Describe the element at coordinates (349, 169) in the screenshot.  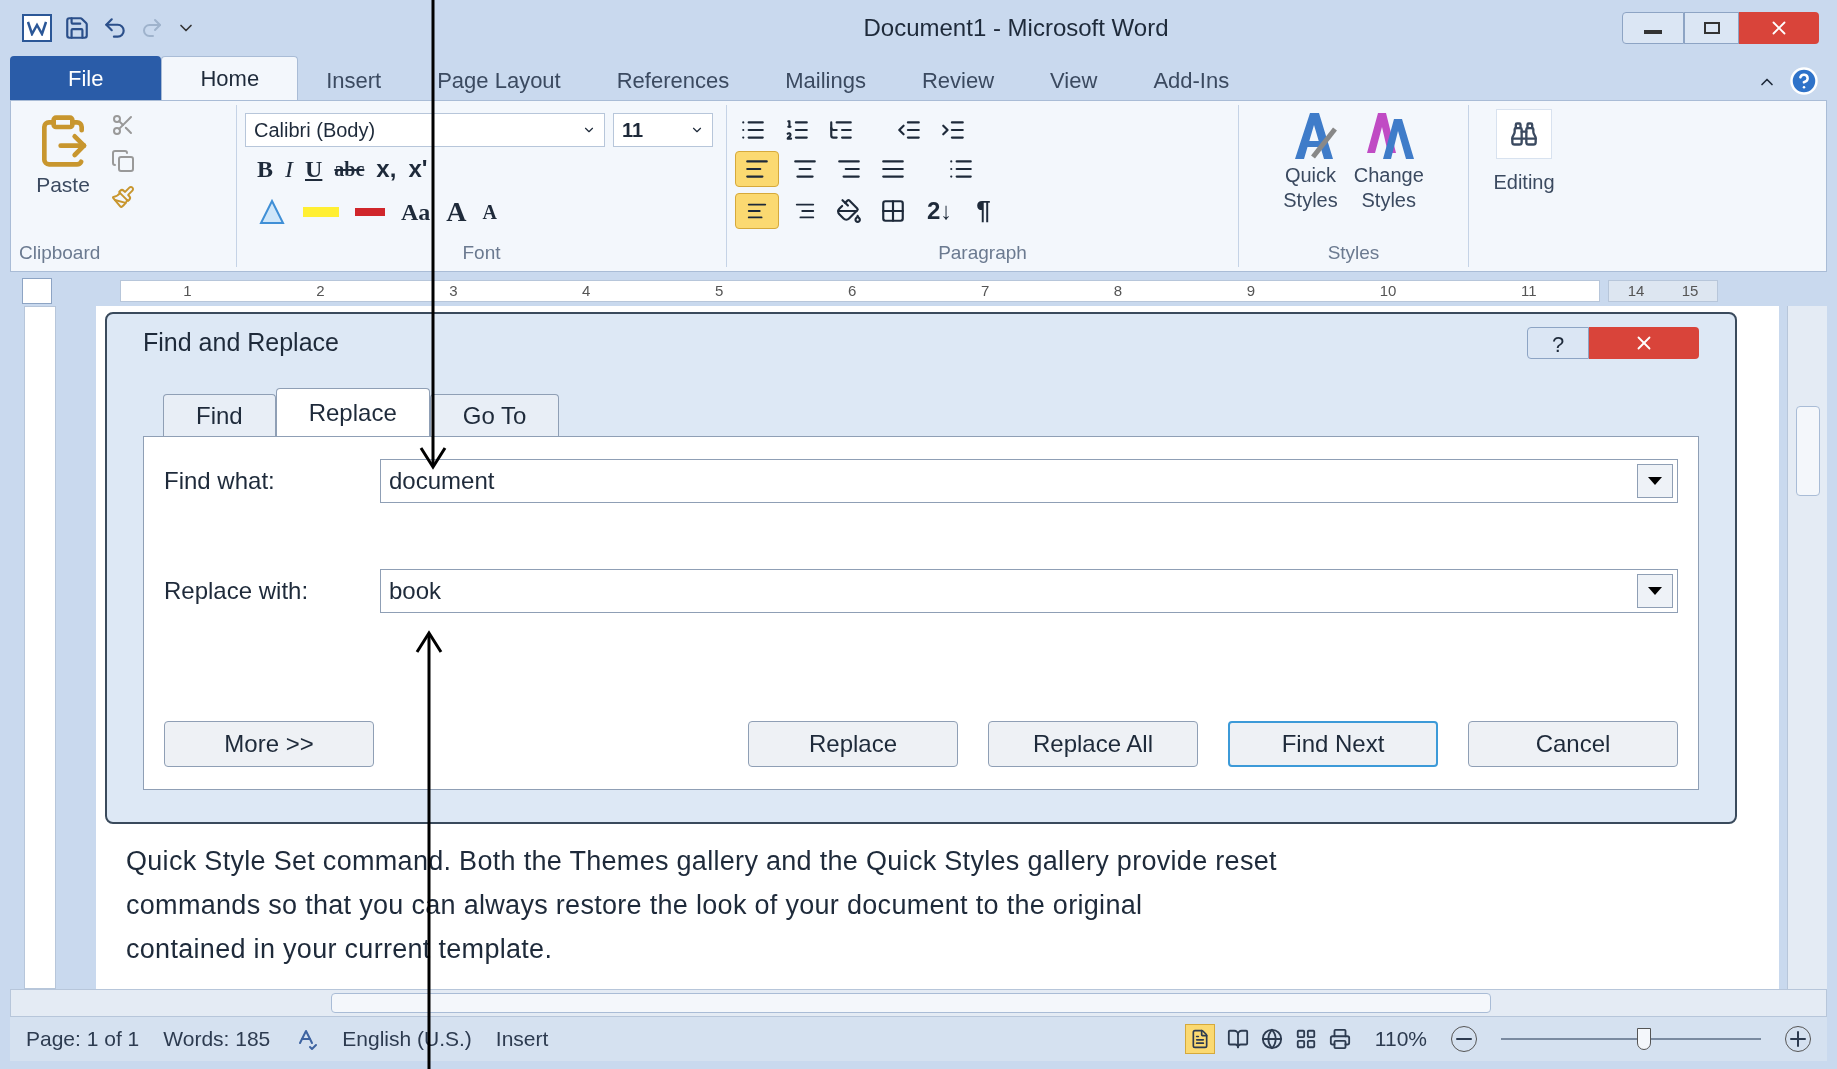
I see `strikethrough-button: abc` at that location.